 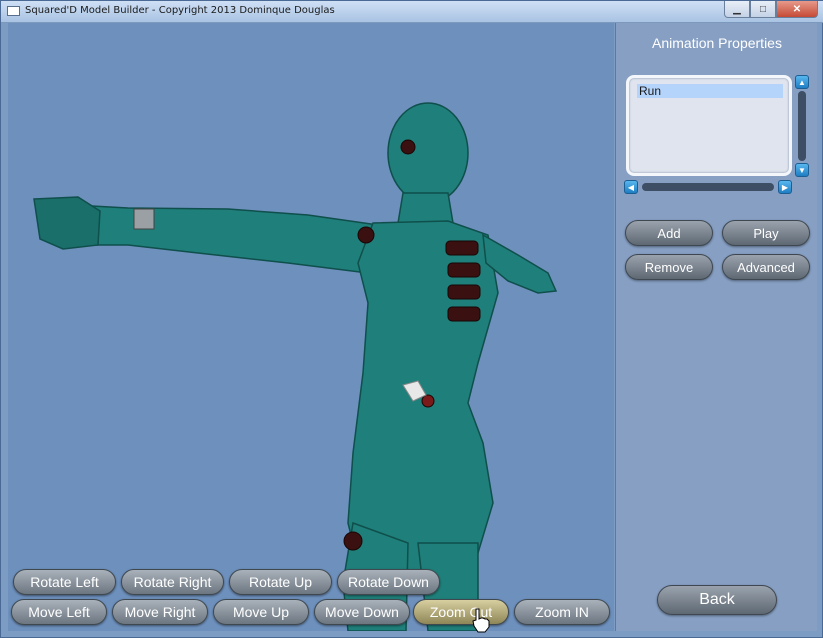 I want to click on rotate-up-button: Rotate Up, so click(x=280, y=582).